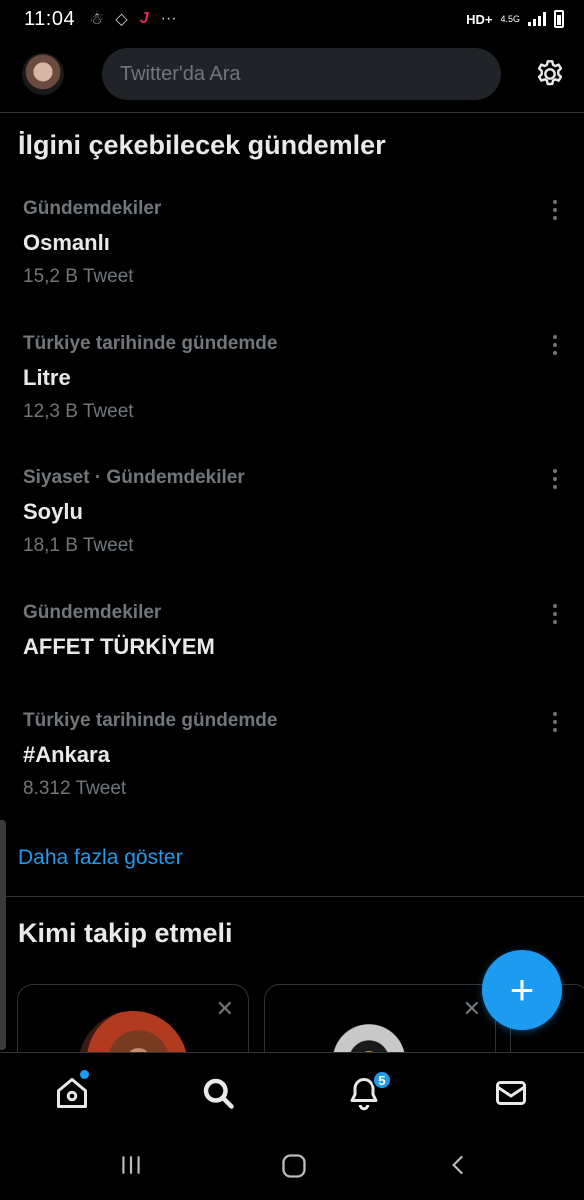  I want to click on trend-item: Gündemdekiler Osmanlı 15,2 B Tweet, so click(292, 258).